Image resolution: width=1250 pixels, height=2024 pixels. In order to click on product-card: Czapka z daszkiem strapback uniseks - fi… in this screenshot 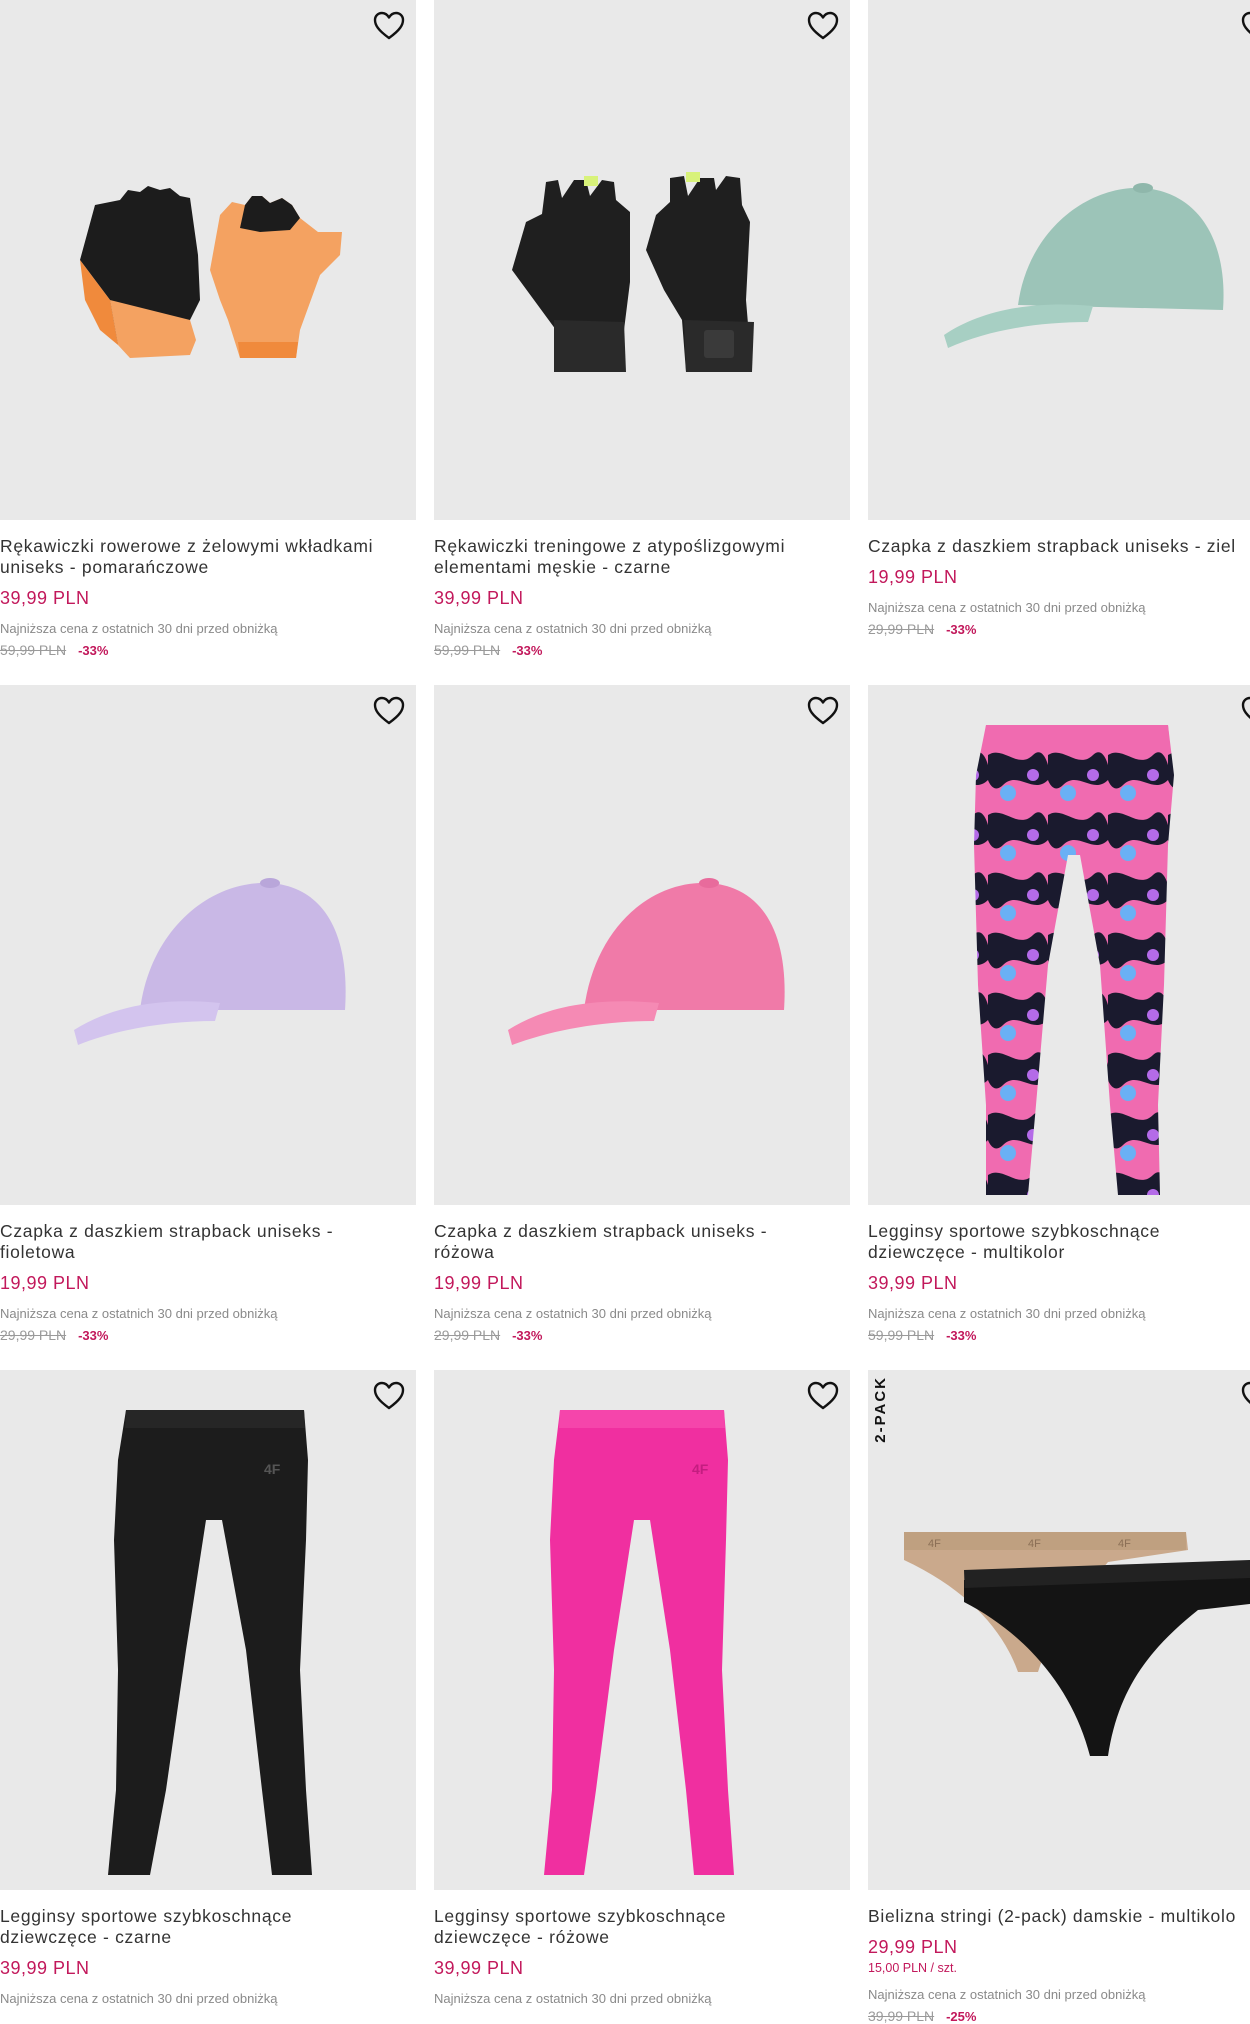, I will do `click(208, 1014)`.